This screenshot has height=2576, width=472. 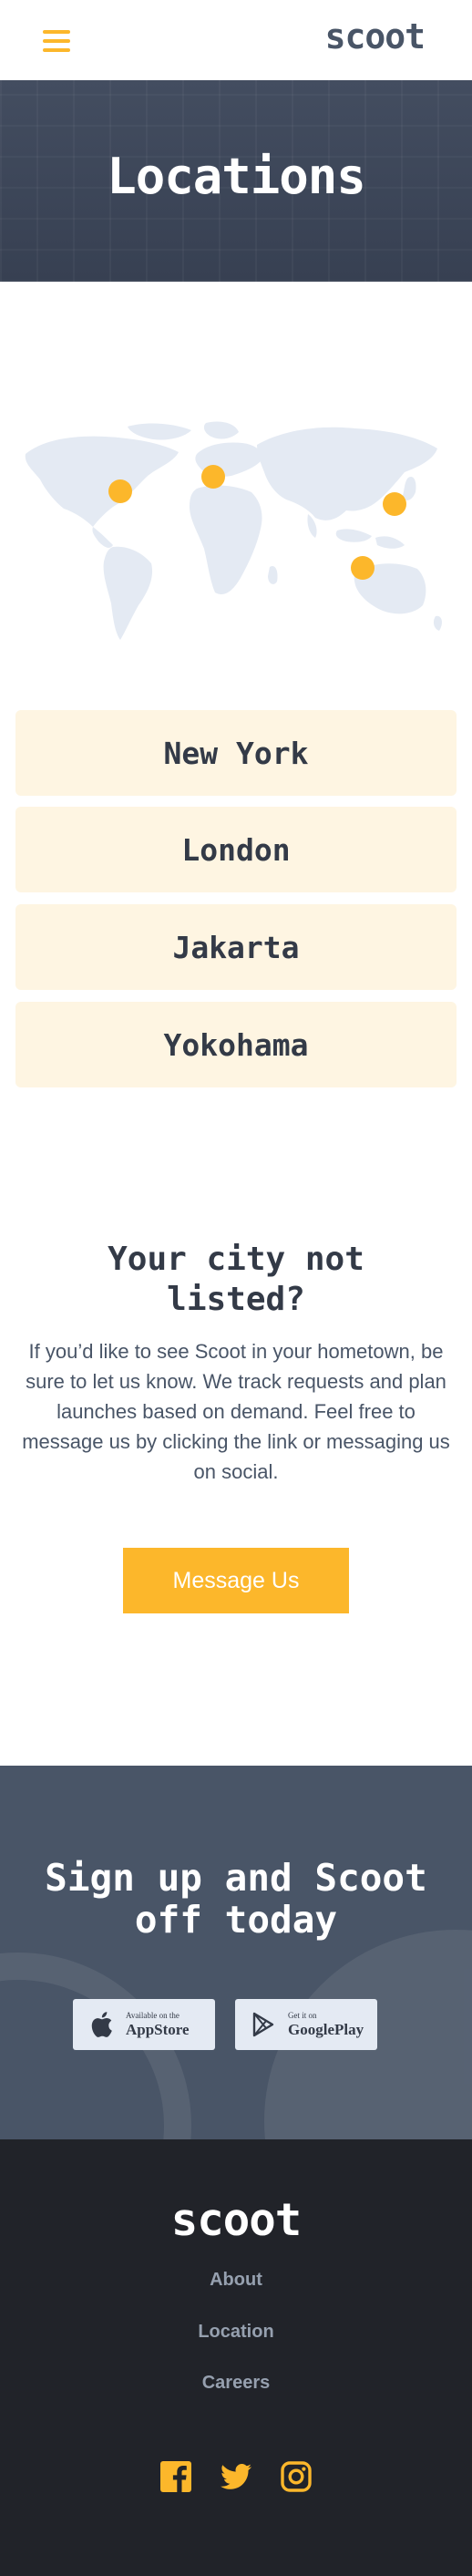 What do you see at coordinates (296, 2476) in the screenshot?
I see `instagram-icon` at bounding box center [296, 2476].